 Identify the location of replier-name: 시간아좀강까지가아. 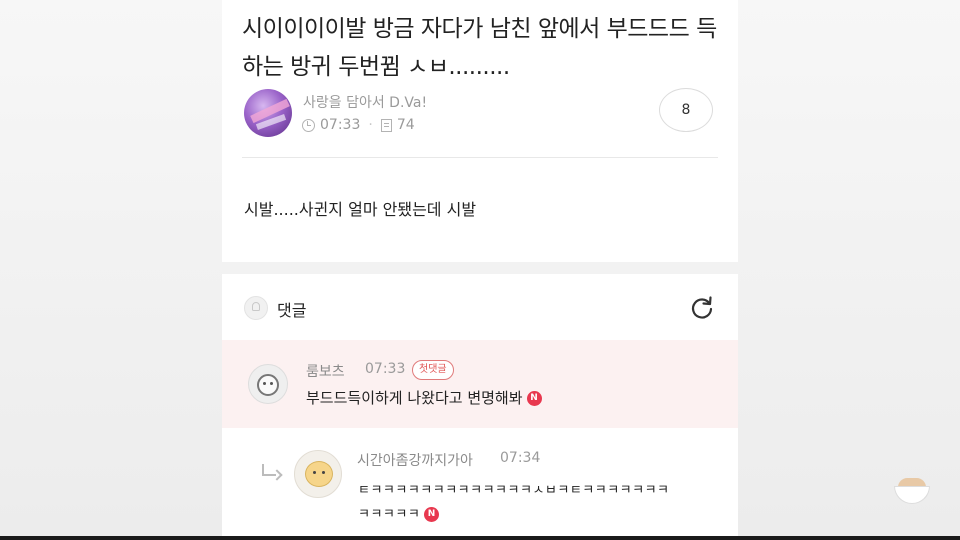
(415, 460).